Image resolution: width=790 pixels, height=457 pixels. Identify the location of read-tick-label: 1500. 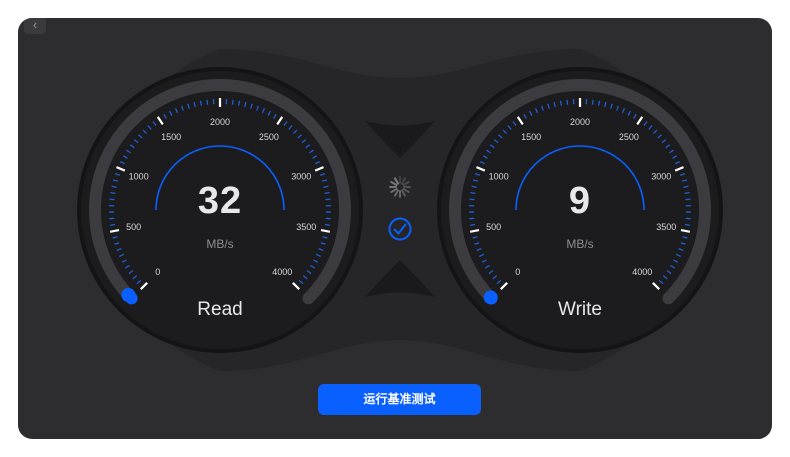
(171, 137).